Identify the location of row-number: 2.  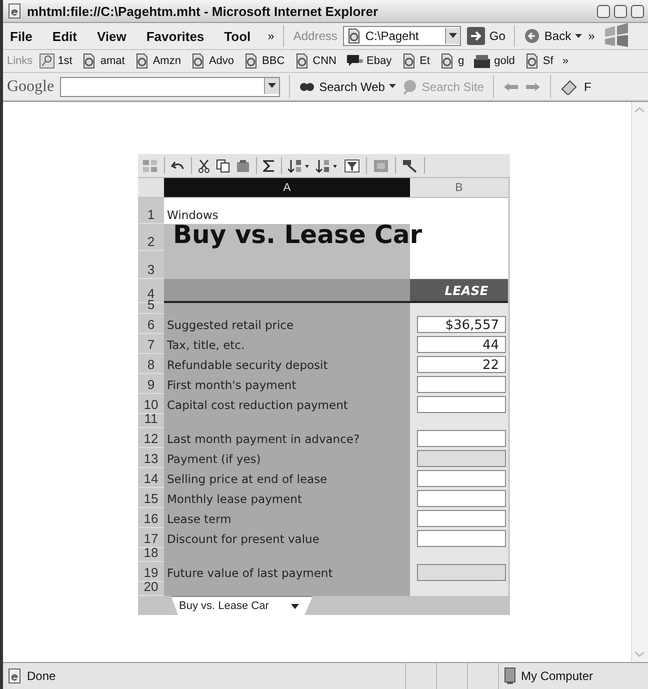
(151, 237).